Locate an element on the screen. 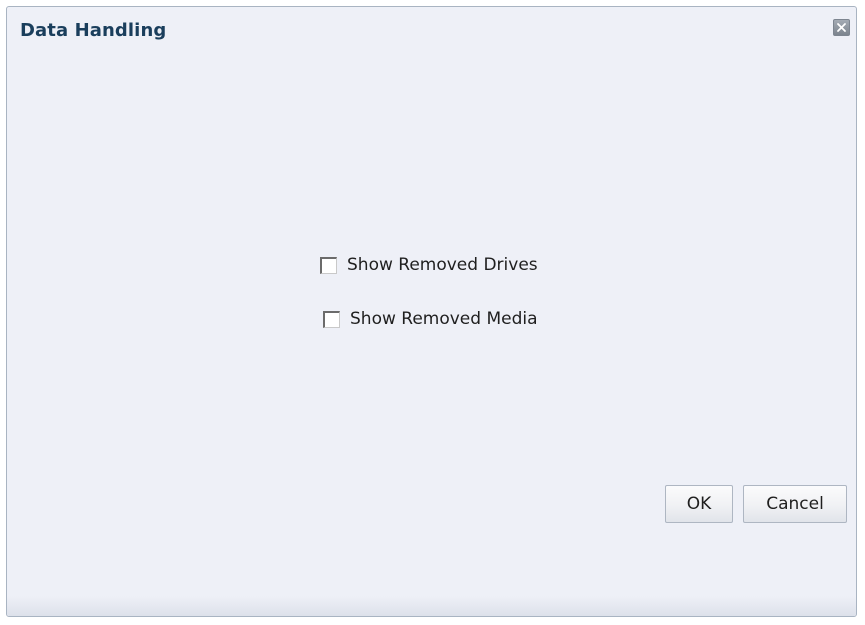 This screenshot has width=865, height=625. show-removed-drives-option: Show Removed Drives is located at coordinates (429, 265).